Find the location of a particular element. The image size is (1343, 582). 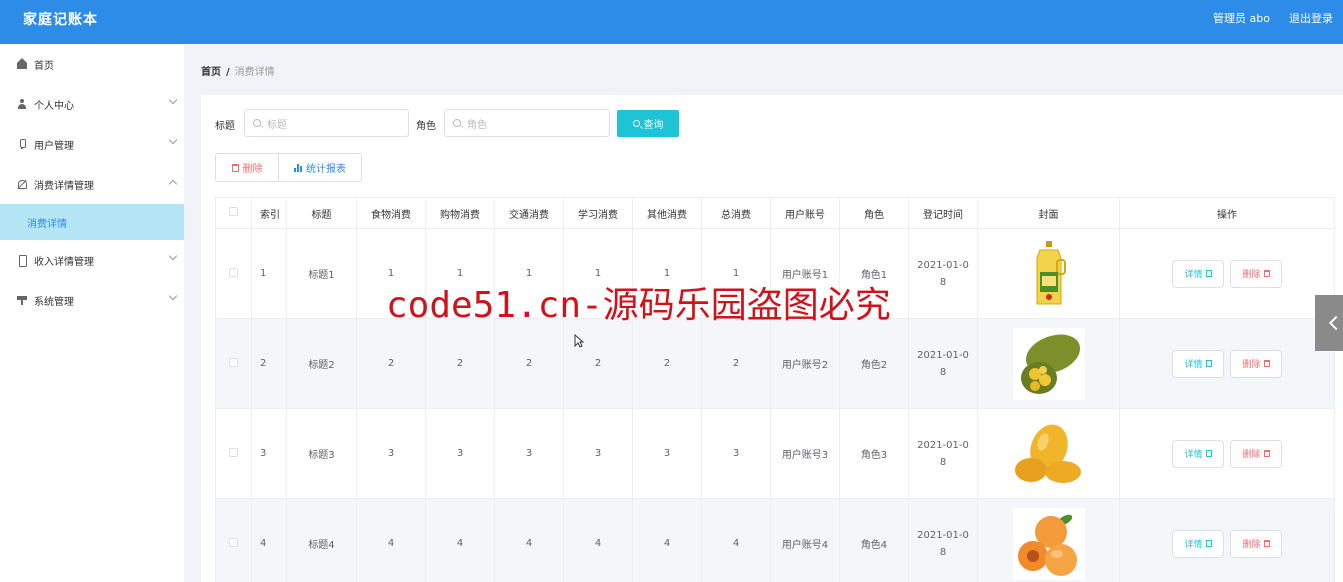

select-all-cell is located at coordinates (233, 213).